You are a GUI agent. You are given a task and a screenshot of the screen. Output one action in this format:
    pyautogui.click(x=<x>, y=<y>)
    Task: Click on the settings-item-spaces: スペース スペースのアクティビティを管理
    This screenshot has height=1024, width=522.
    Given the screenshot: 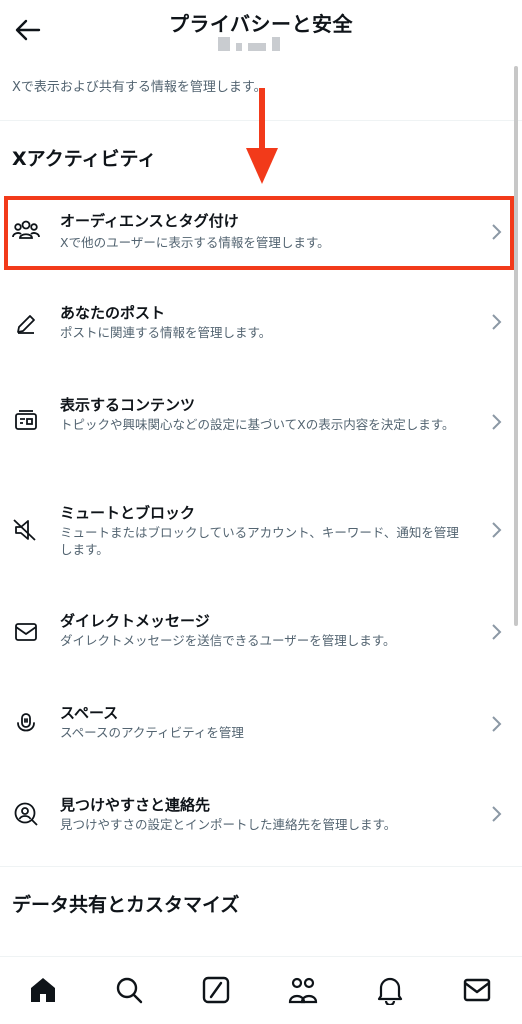 What is the action you would take?
    pyautogui.click(x=255, y=725)
    